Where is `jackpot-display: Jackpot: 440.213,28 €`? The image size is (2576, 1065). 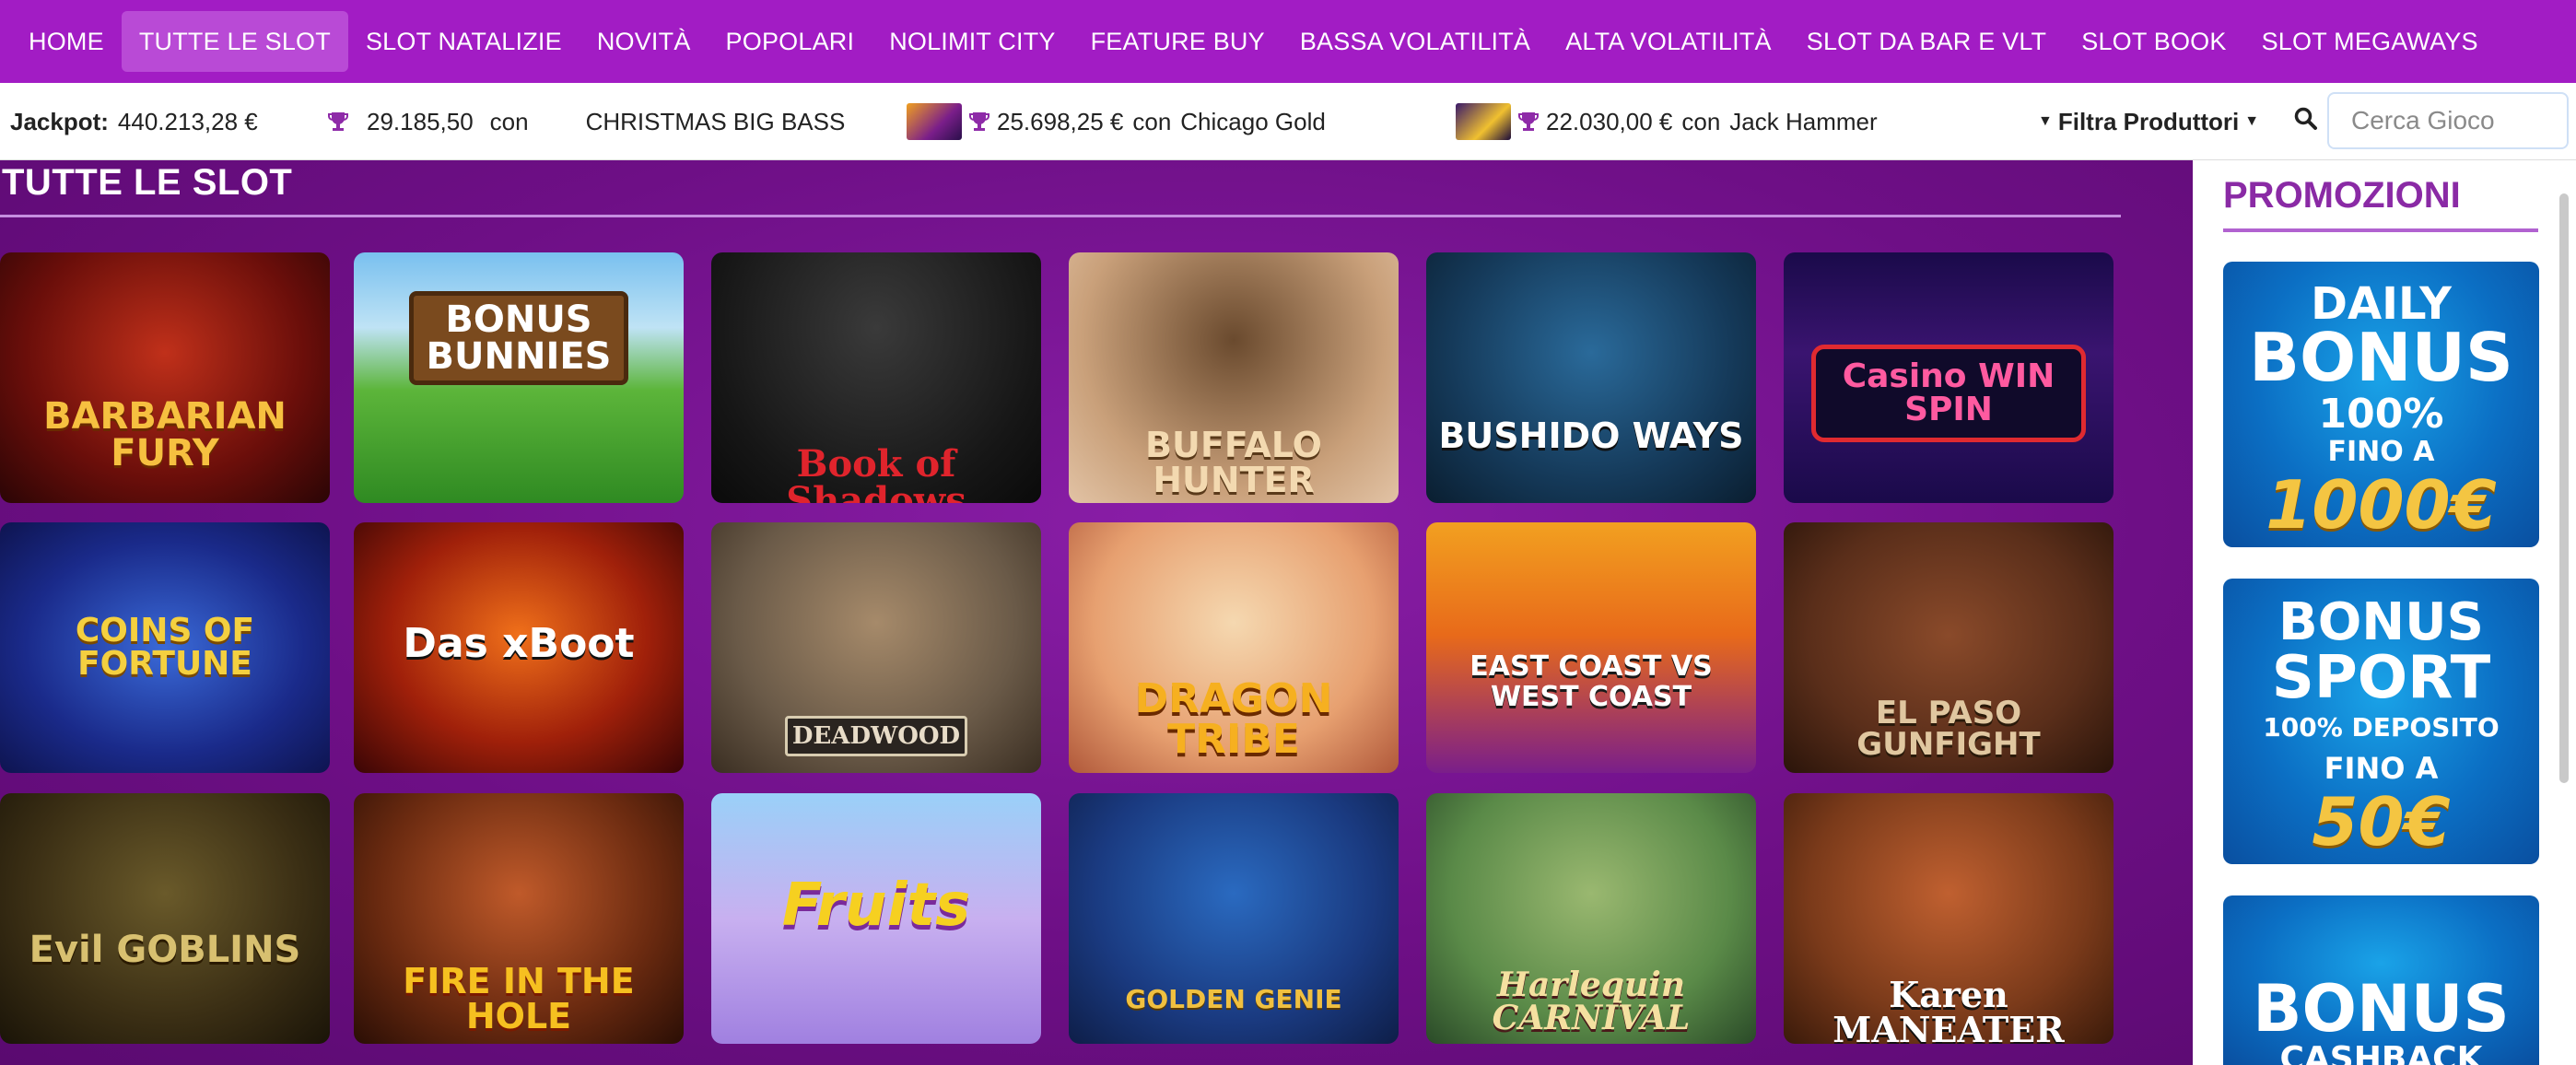 jackpot-display: Jackpot: 440.213,28 € is located at coordinates (134, 121).